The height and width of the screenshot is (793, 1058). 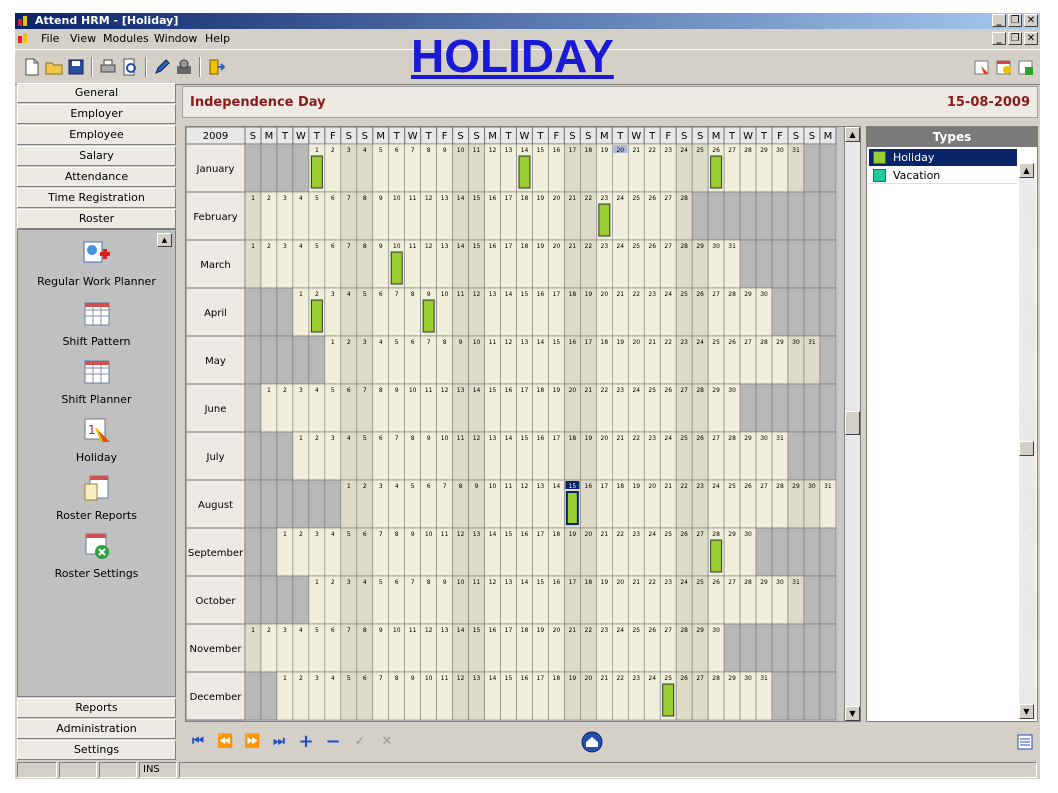 What do you see at coordinates (573, 438) in the screenshot?
I see `day-number: 18` at bounding box center [573, 438].